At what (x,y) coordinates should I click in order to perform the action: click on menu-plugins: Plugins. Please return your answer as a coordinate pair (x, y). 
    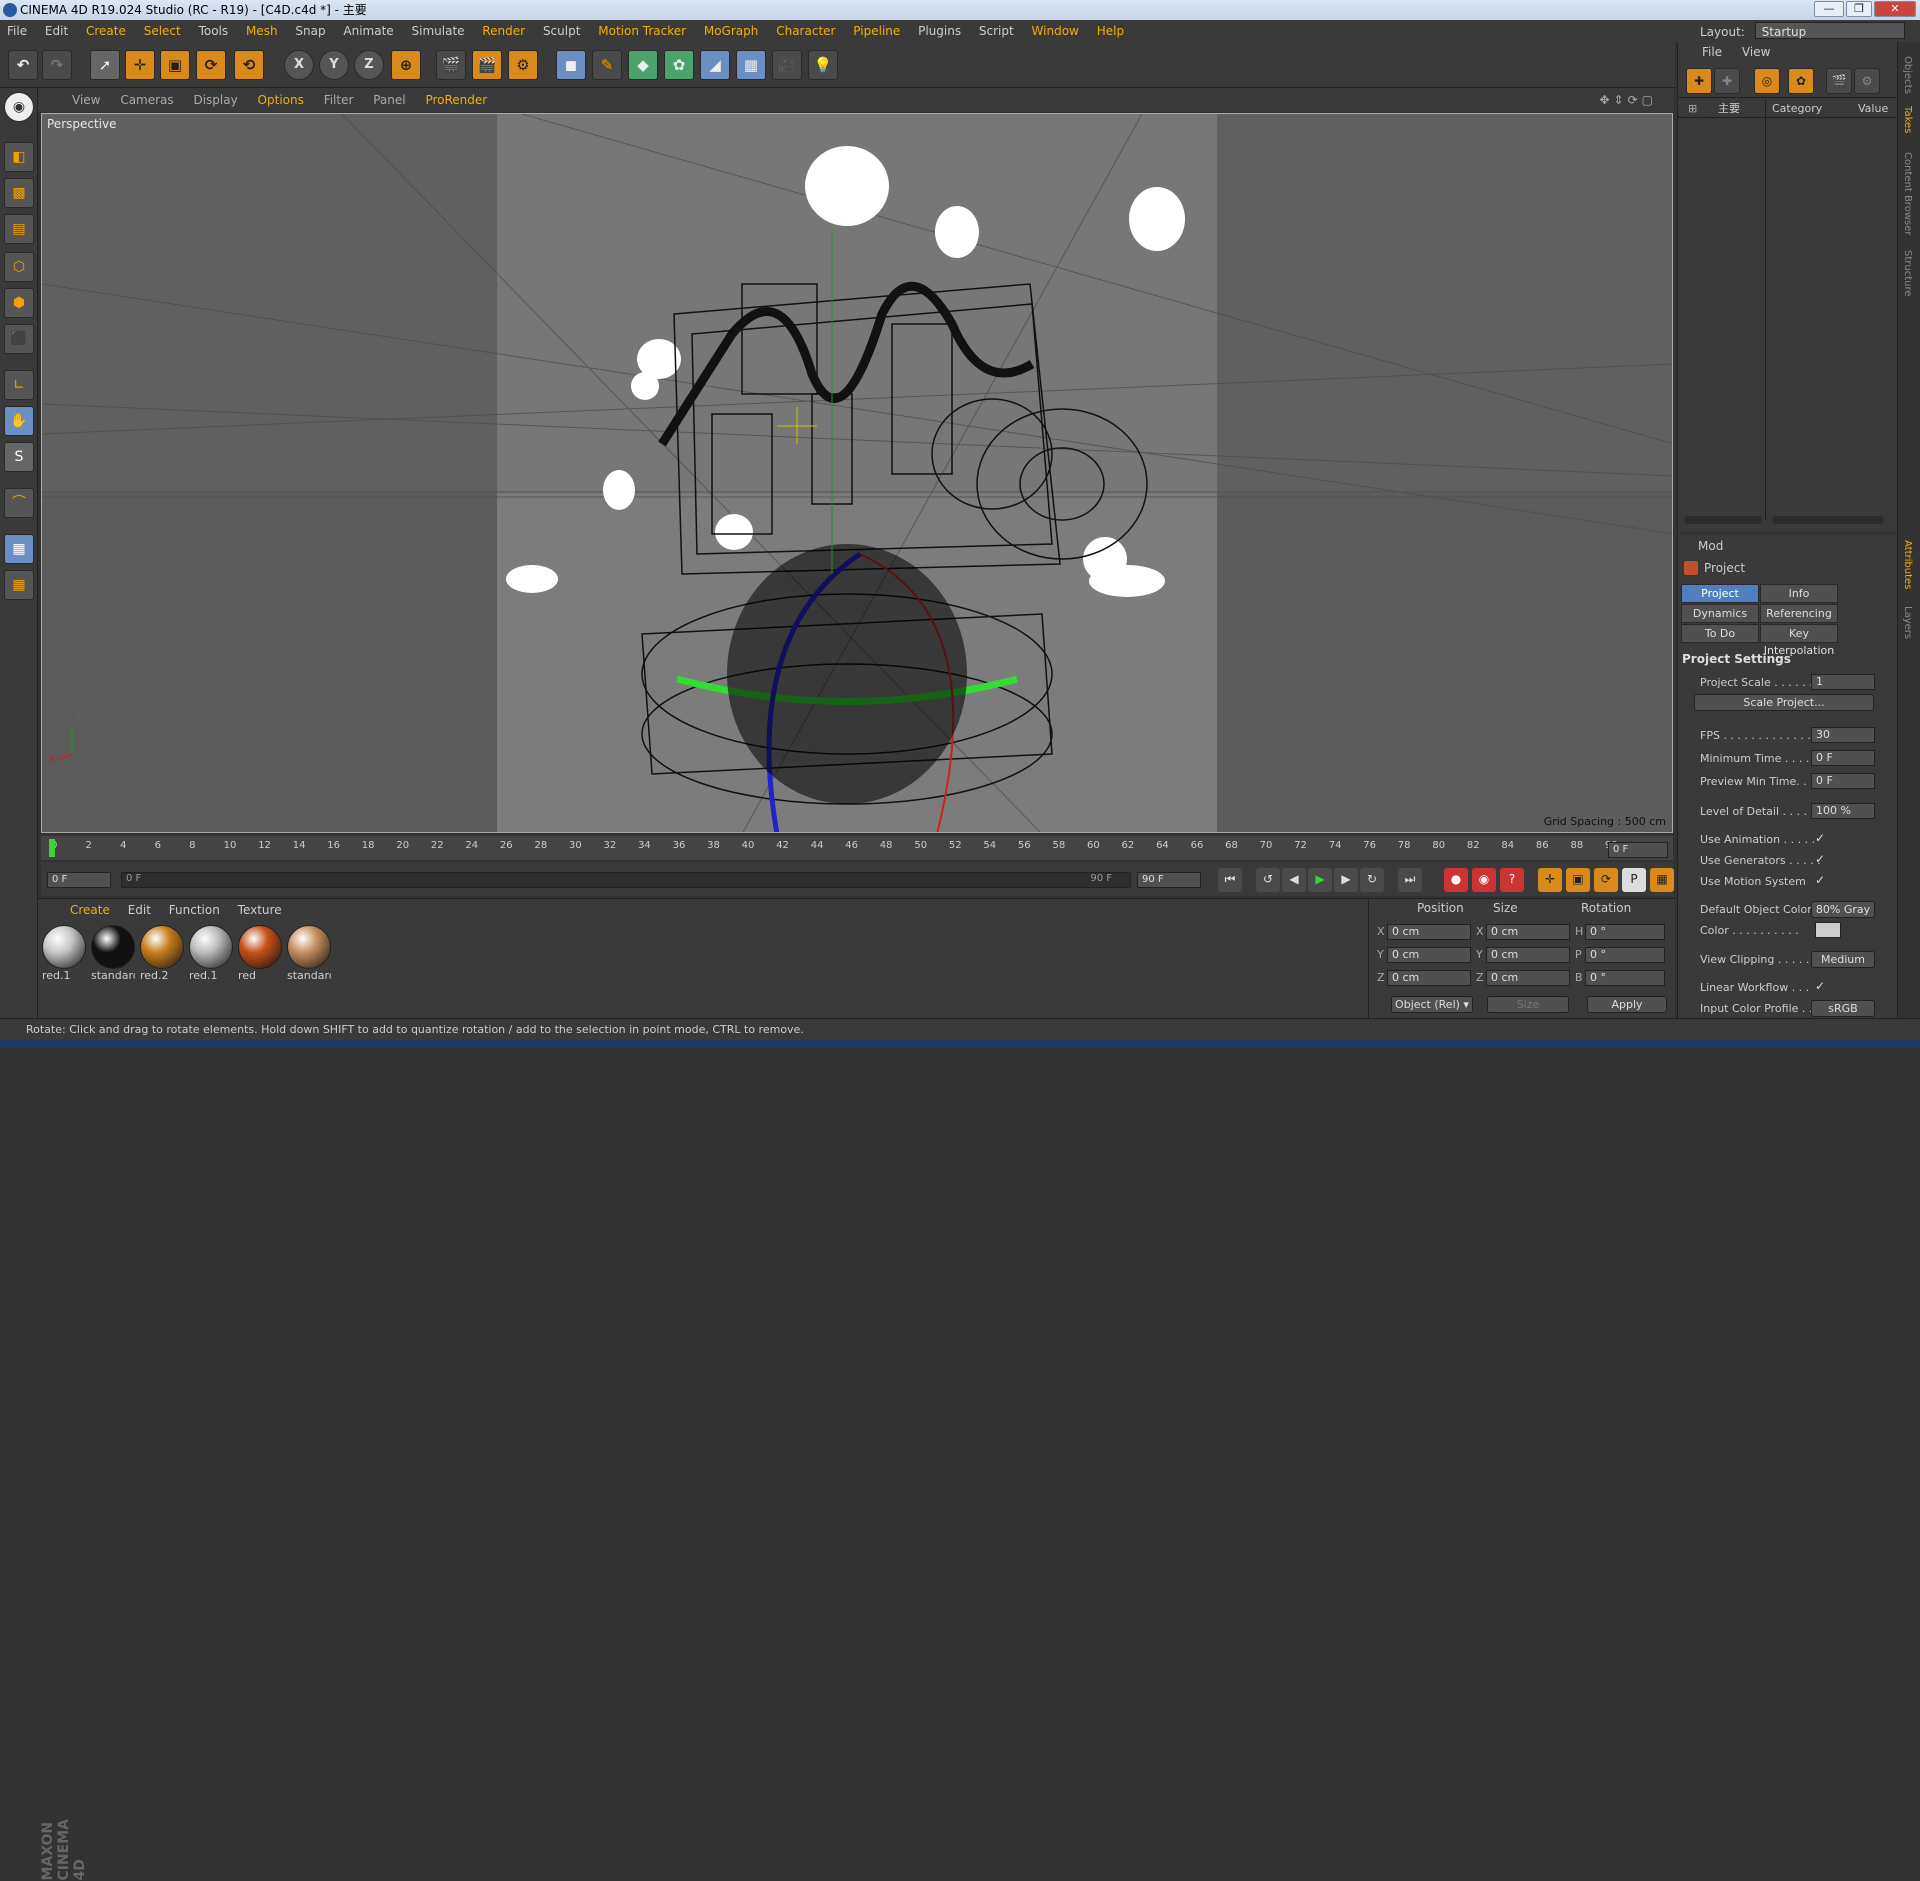
    Looking at the image, I should click on (939, 31).